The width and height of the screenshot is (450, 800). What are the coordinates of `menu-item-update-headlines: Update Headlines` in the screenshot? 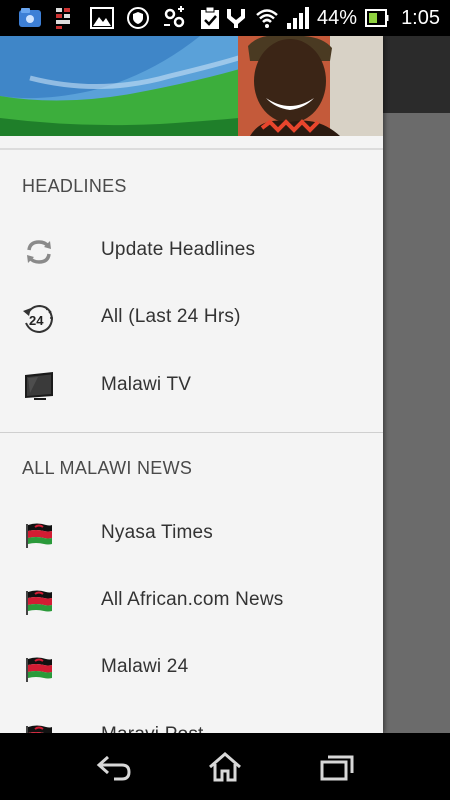 It's located at (191, 252).